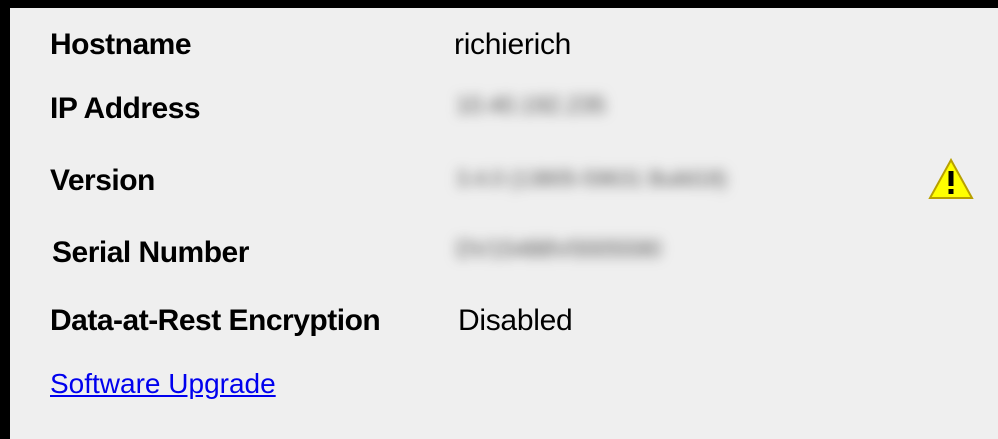 This screenshot has height=439, width=998. Describe the element at coordinates (951, 178) in the screenshot. I see `warning-triangle-icon` at that location.